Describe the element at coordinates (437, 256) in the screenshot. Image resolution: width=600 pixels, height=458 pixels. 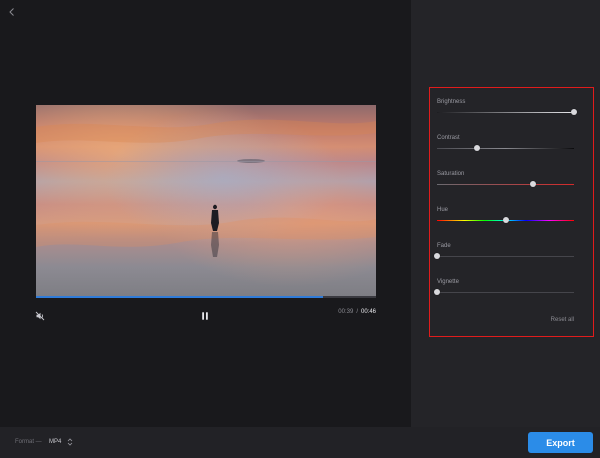
I see `slider-thumb-fade` at that location.